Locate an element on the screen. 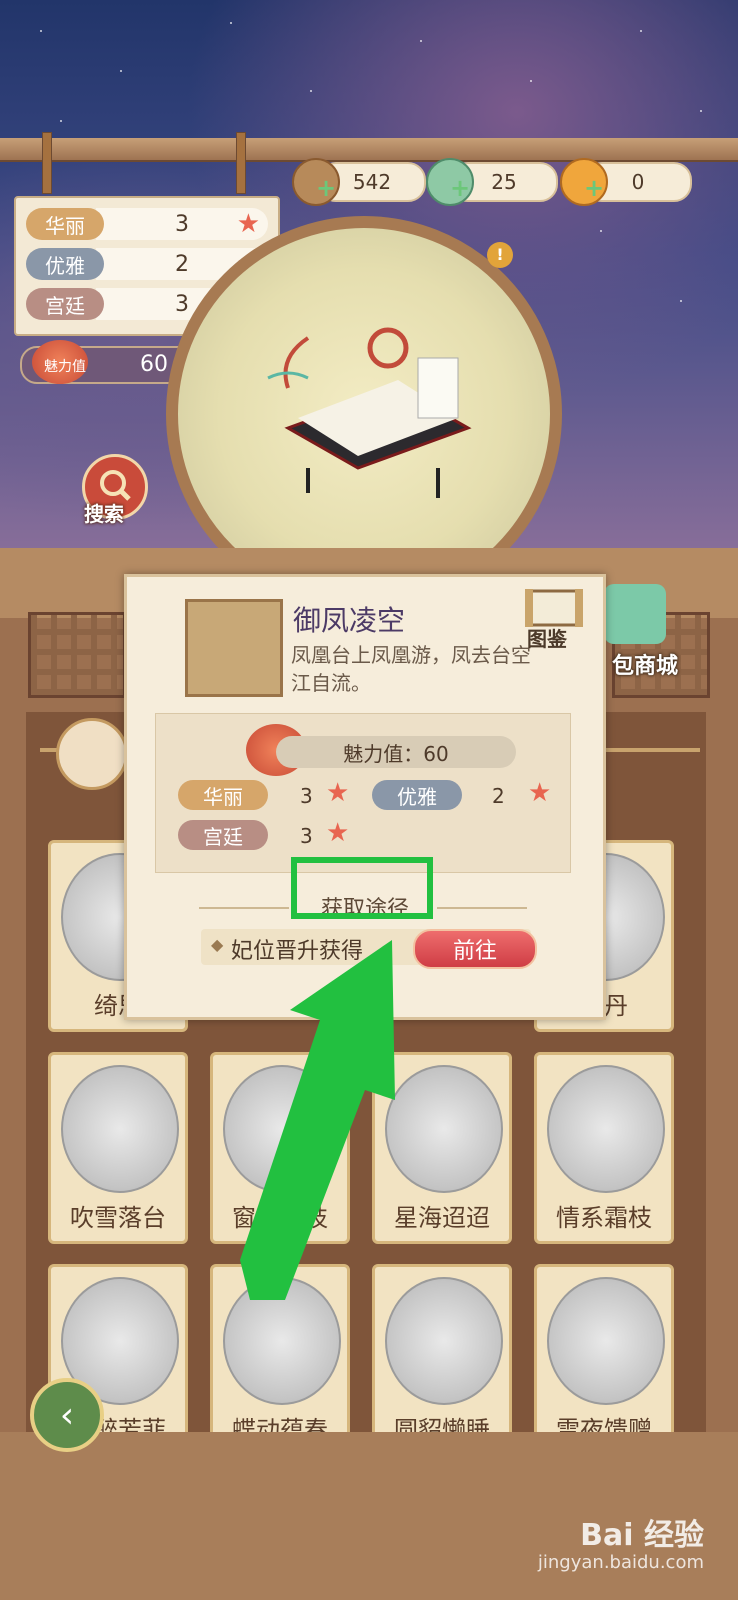 Image resolution: width=738 pixels, height=1600 pixels. stat-label: 宫廷 is located at coordinates (223, 835).